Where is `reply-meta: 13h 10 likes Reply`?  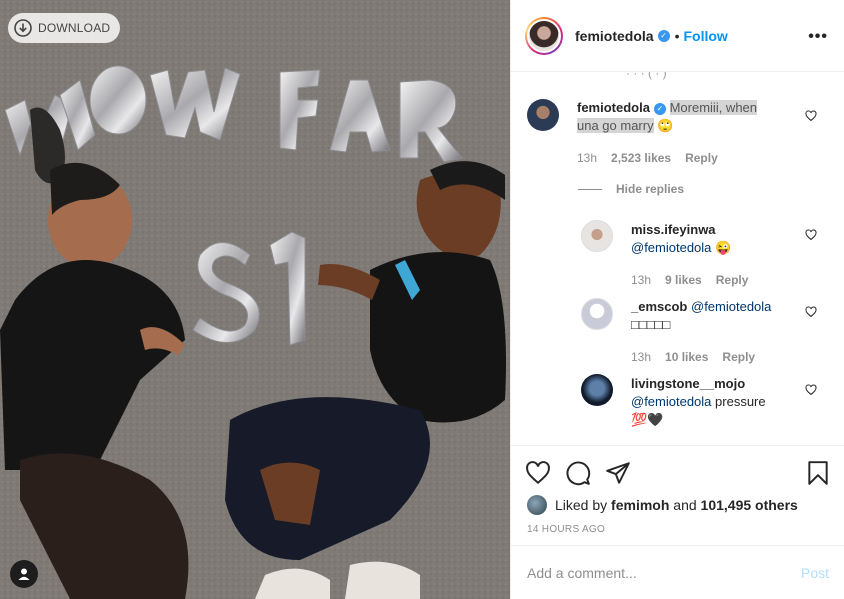
reply-meta: 13h 10 likes Reply is located at coordinates (693, 357).